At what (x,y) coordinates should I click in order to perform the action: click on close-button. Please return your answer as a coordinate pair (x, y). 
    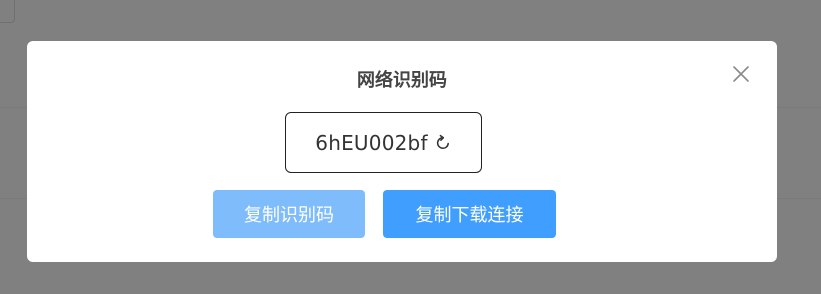
    Looking at the image, I should click on (741, 74).